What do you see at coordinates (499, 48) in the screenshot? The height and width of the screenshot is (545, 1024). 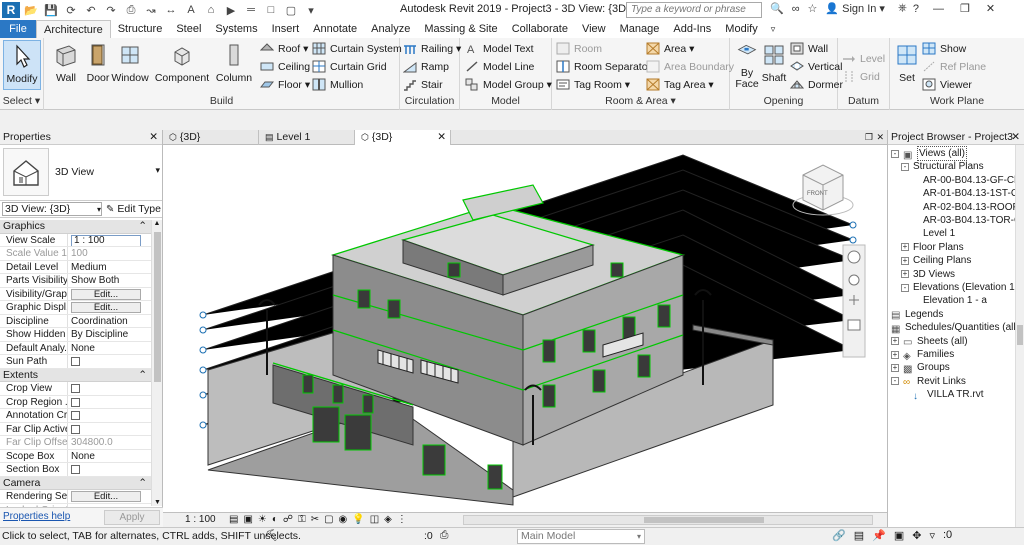 I see `model-text-button: A Model Text` at bounding box center [499, 48].